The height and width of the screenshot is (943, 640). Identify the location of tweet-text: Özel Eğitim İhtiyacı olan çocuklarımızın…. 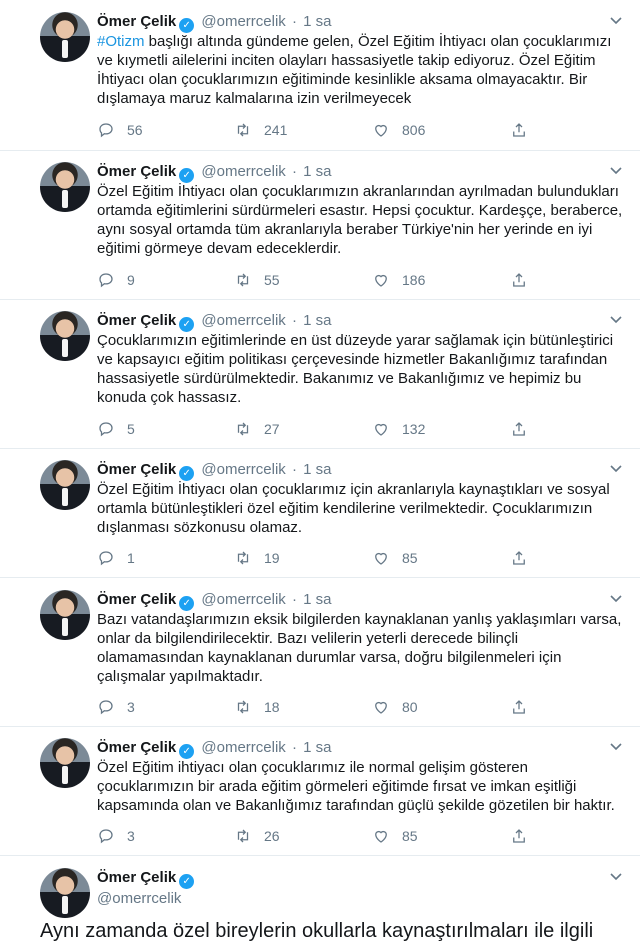
(360, 220).